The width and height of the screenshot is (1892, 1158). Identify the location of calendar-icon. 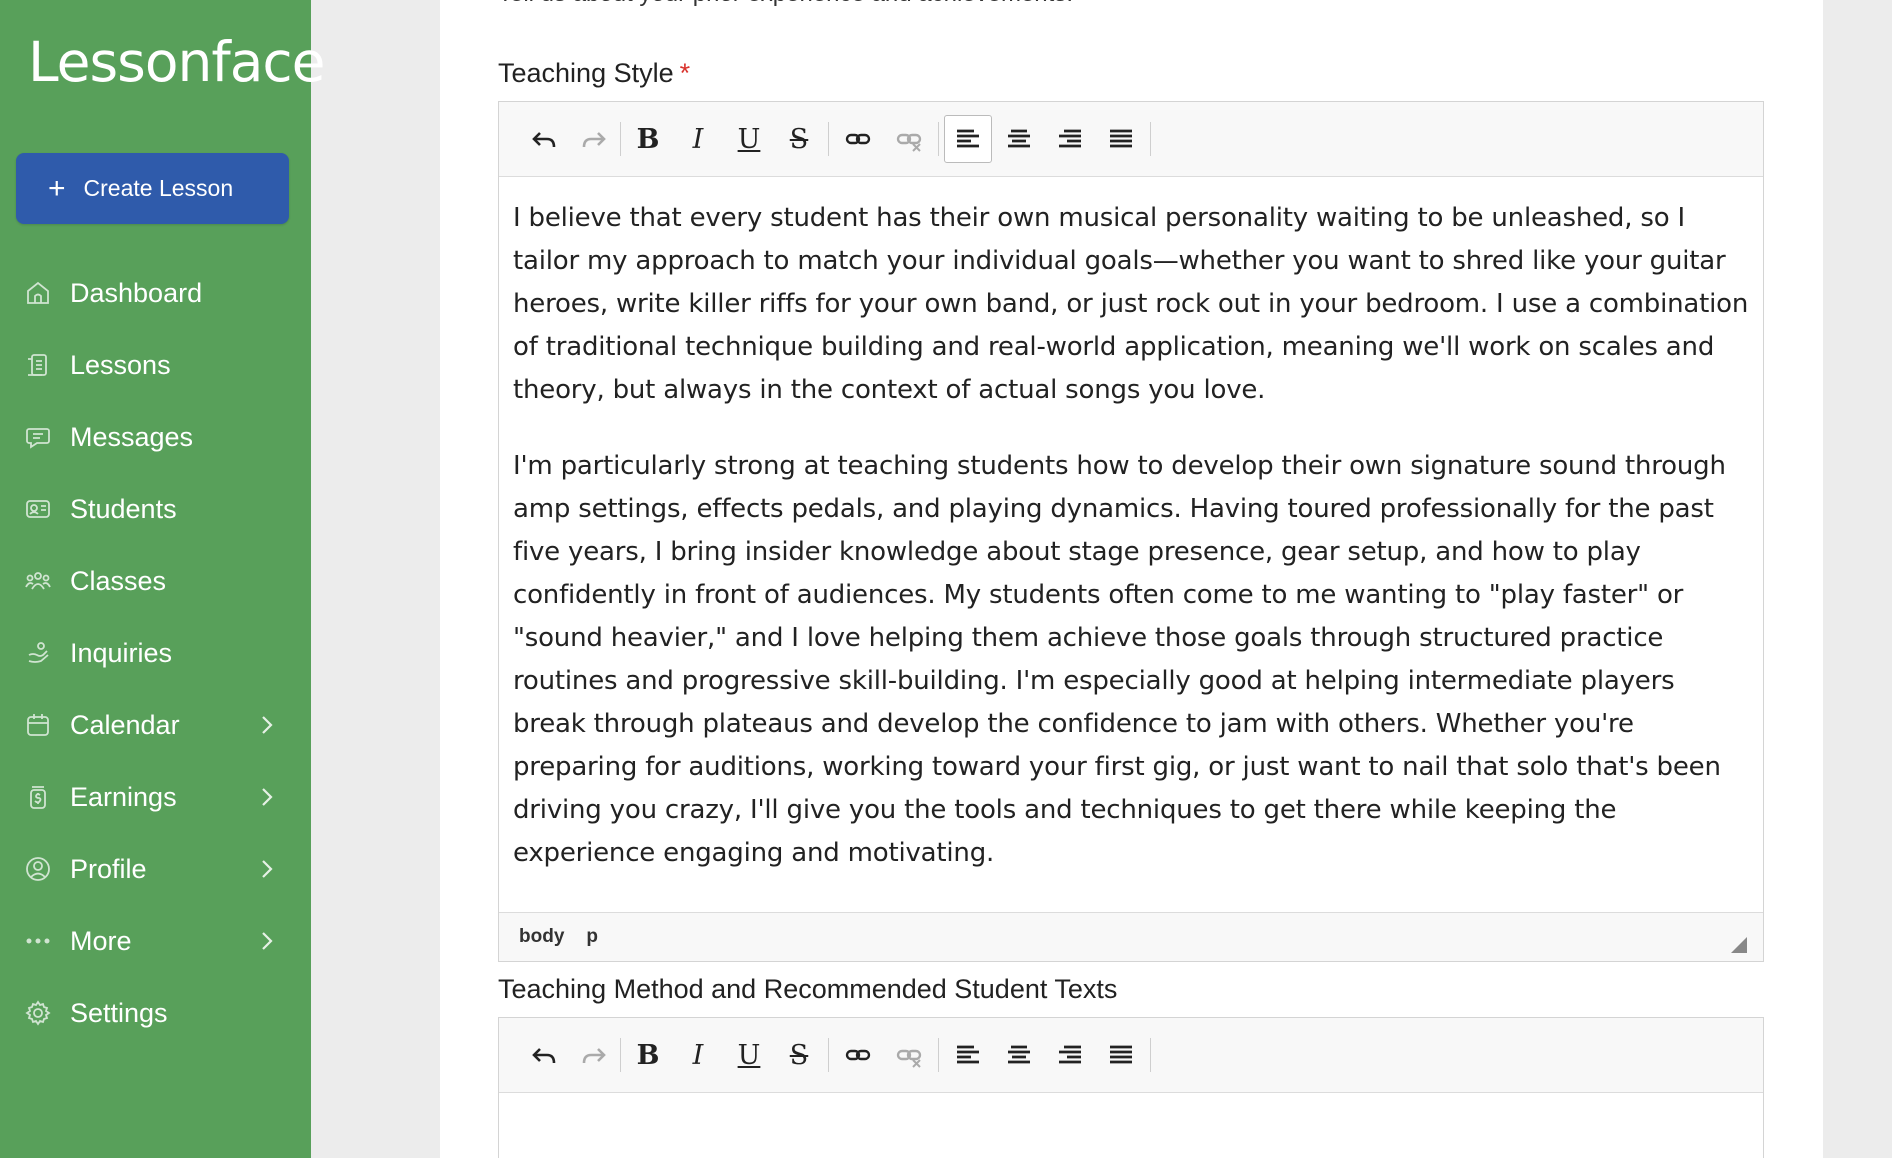
(38, 725).